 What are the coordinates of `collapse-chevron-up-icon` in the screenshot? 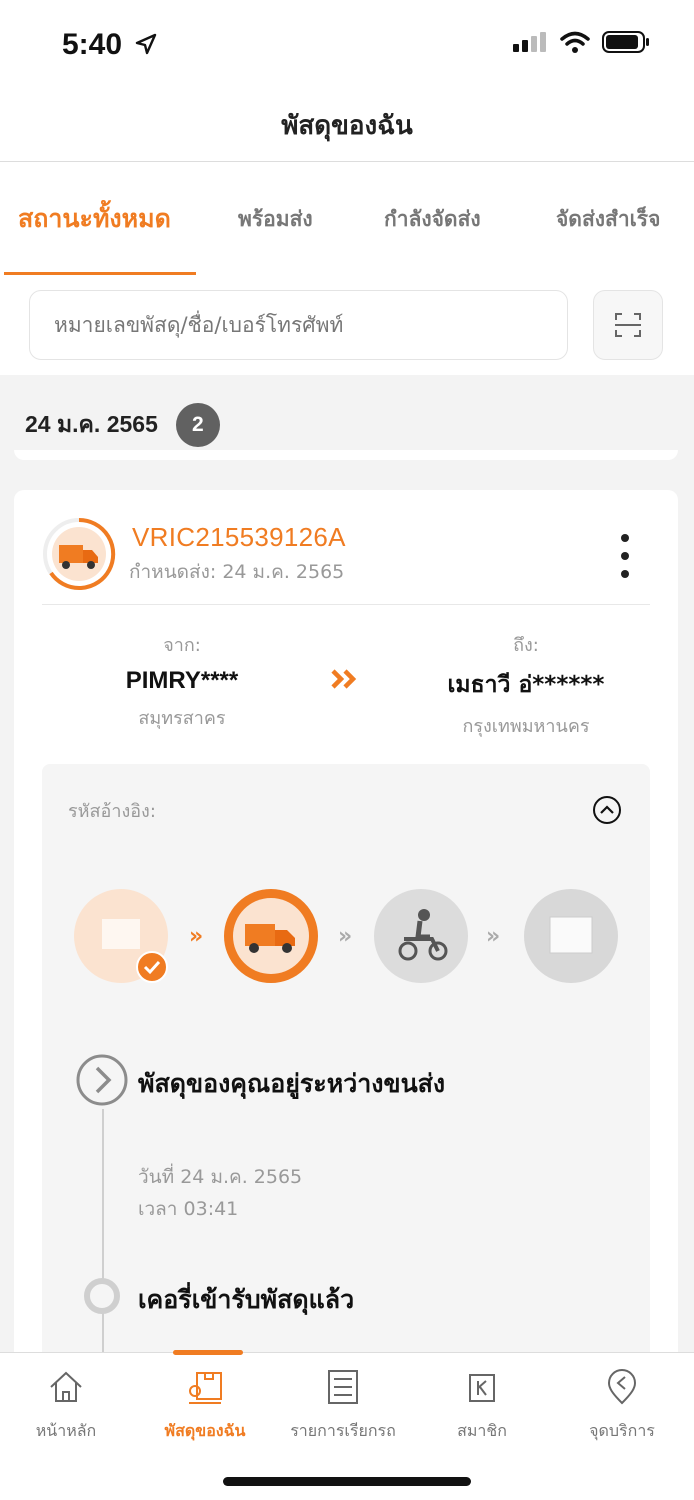 It's located at (607, 810).